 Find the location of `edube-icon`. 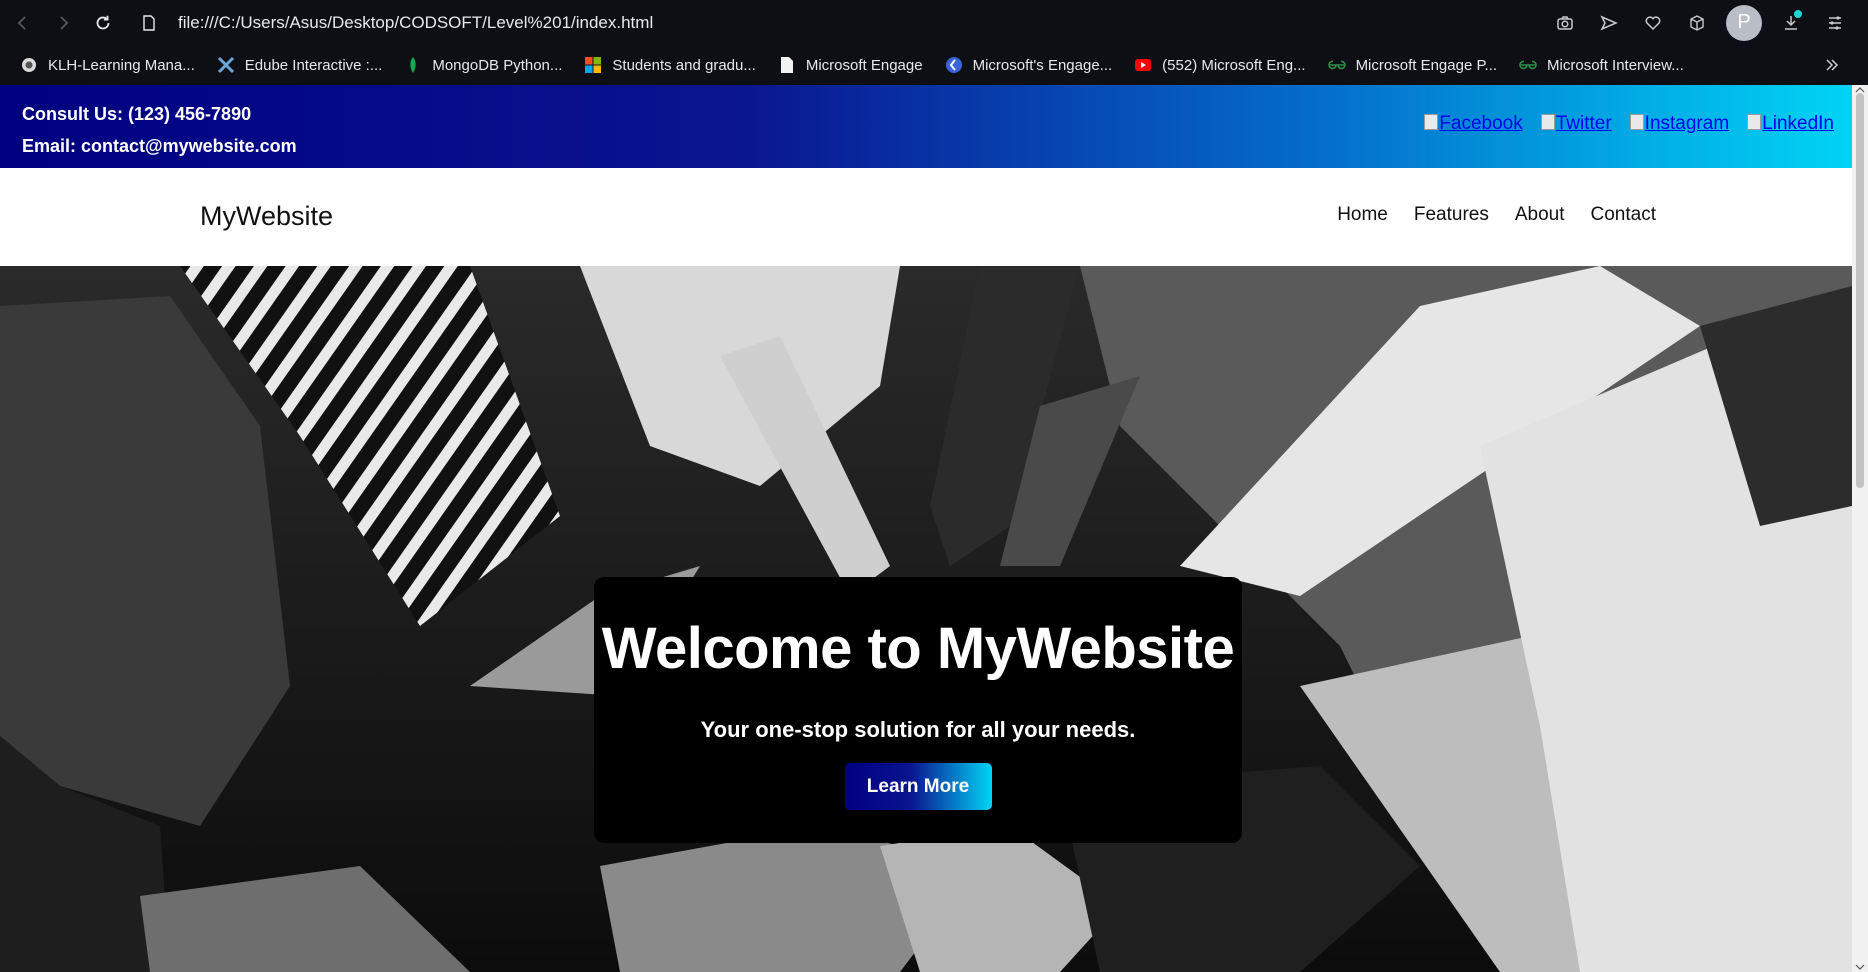

edube-icon is located at coordinates (226, 65).